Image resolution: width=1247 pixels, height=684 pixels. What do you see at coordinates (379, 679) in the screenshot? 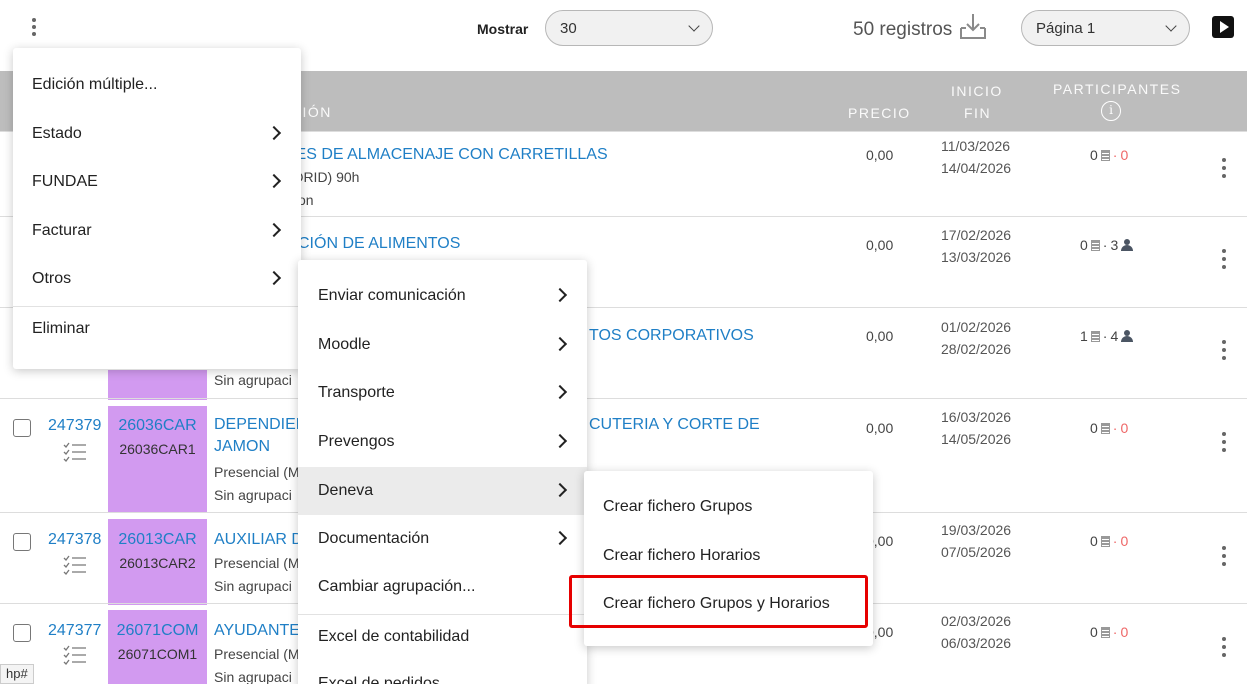
I see `menu-item-label: Excel de pedidos` at bounding box center [379, 679].